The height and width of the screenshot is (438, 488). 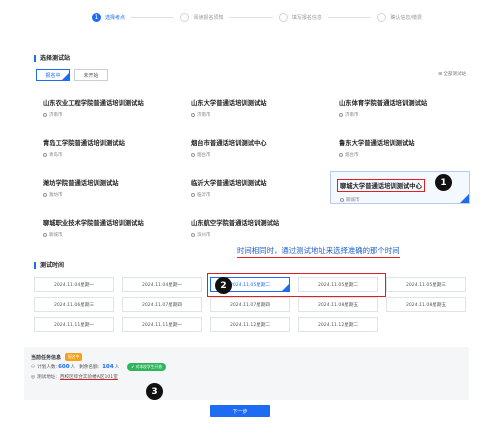 I want to click on all-stations-label: 全部测试站, so click(x=455, y=74).